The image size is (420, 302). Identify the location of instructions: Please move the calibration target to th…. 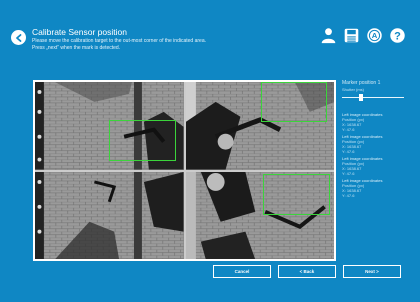
(119, 45).